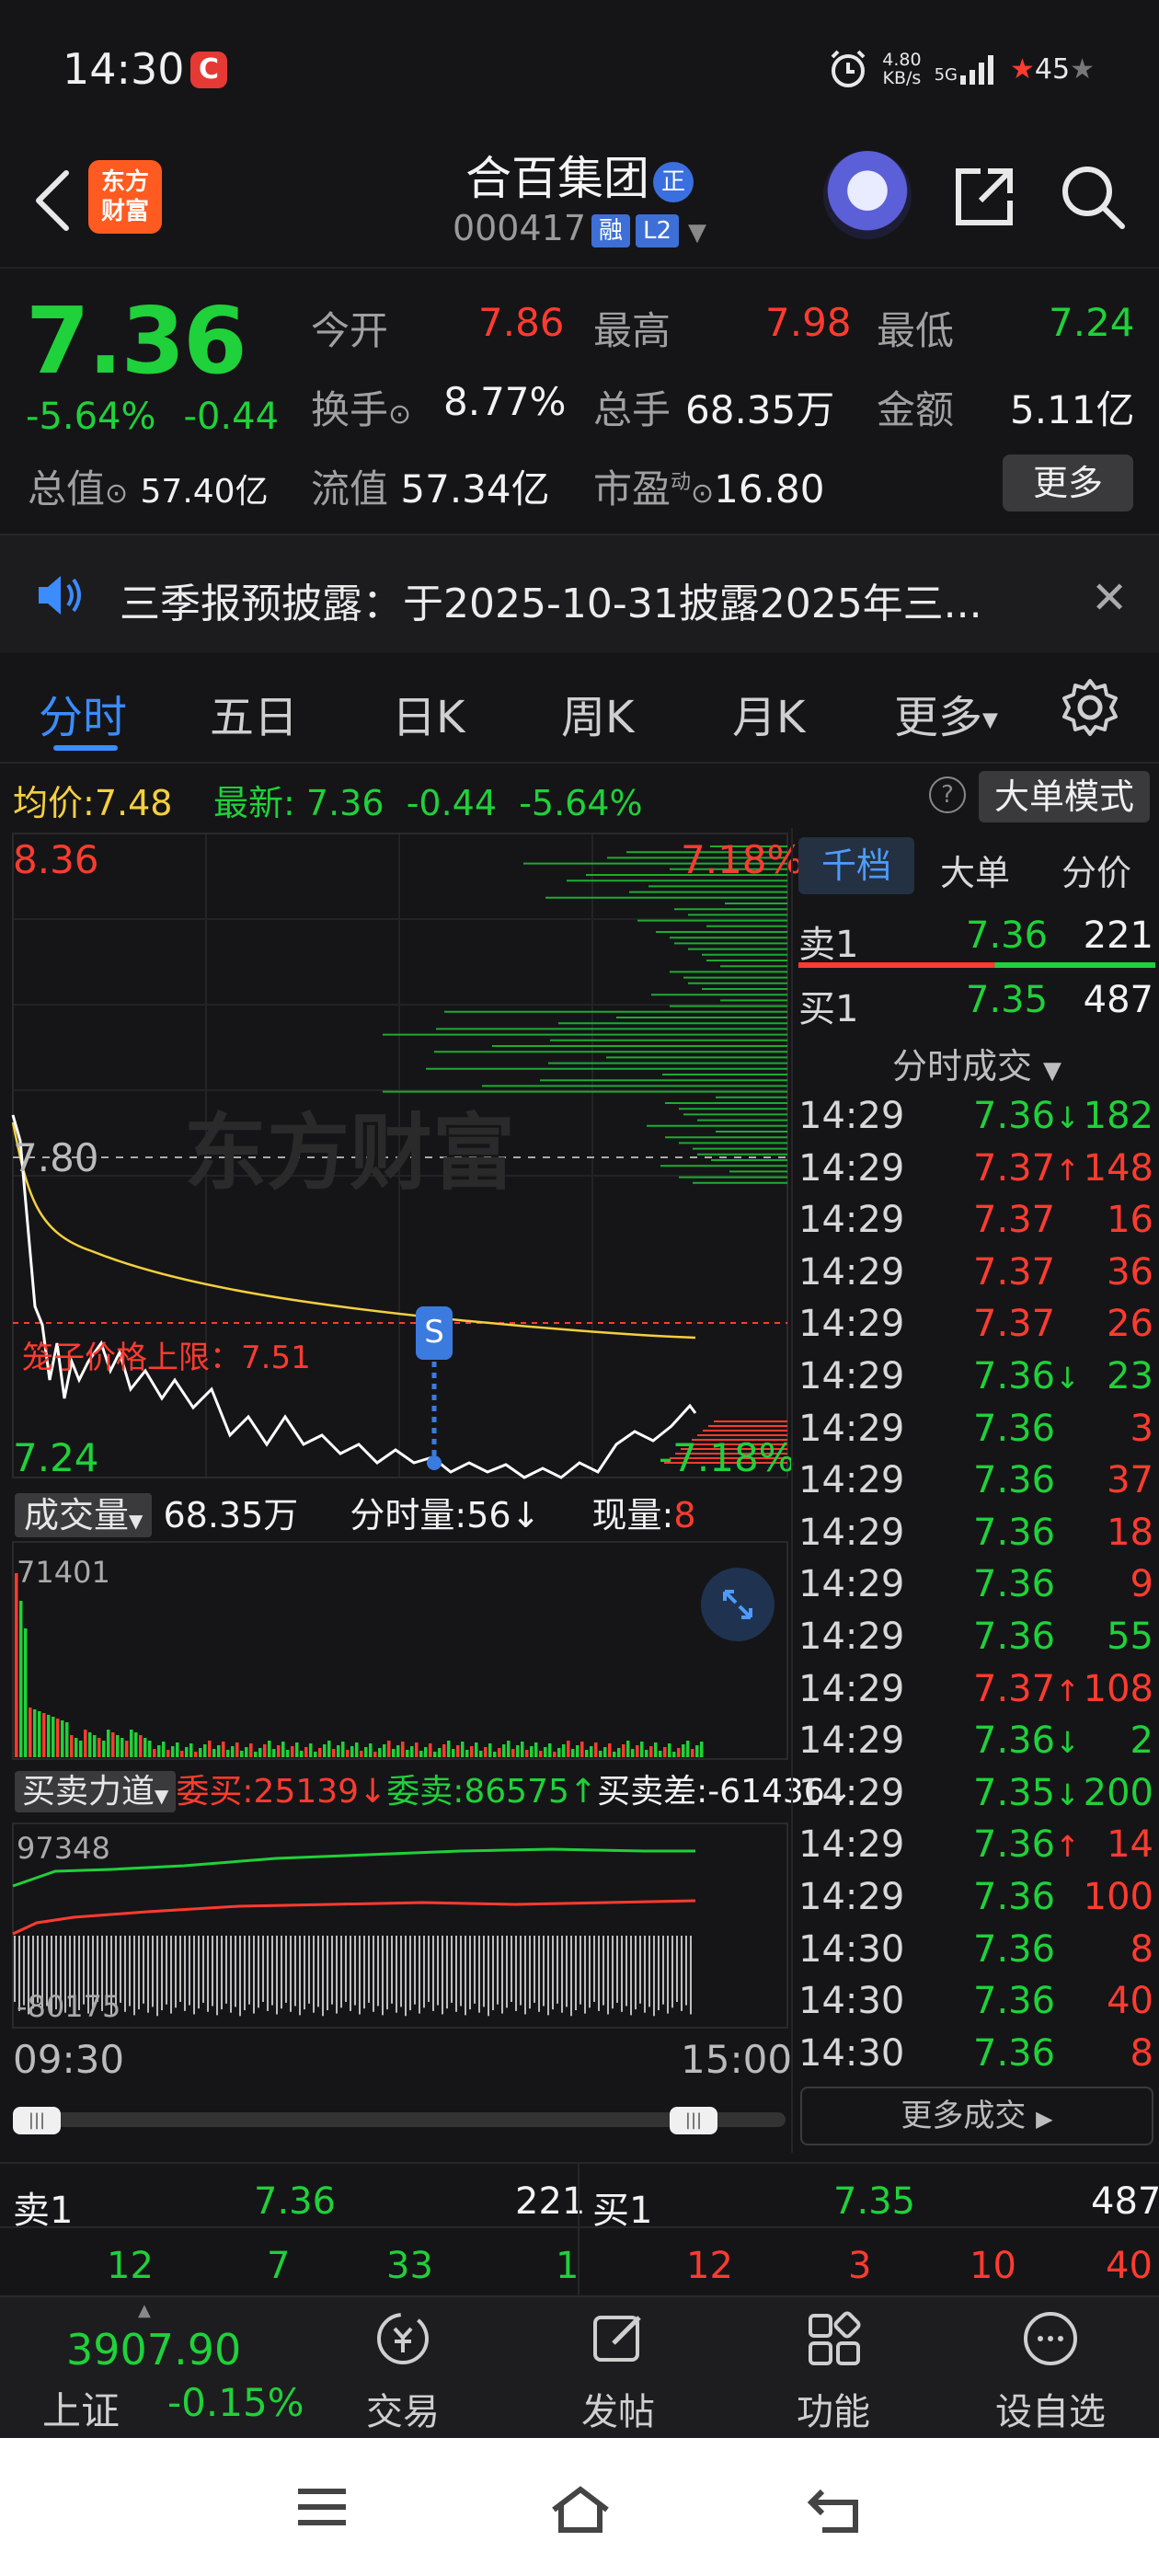 The height and width of the screenshot is (2576, 1159). What do you see at coordinates (1109, 598) in the screenshot?
I see `close-icon: ✕` at bounding box center [1109, 598].